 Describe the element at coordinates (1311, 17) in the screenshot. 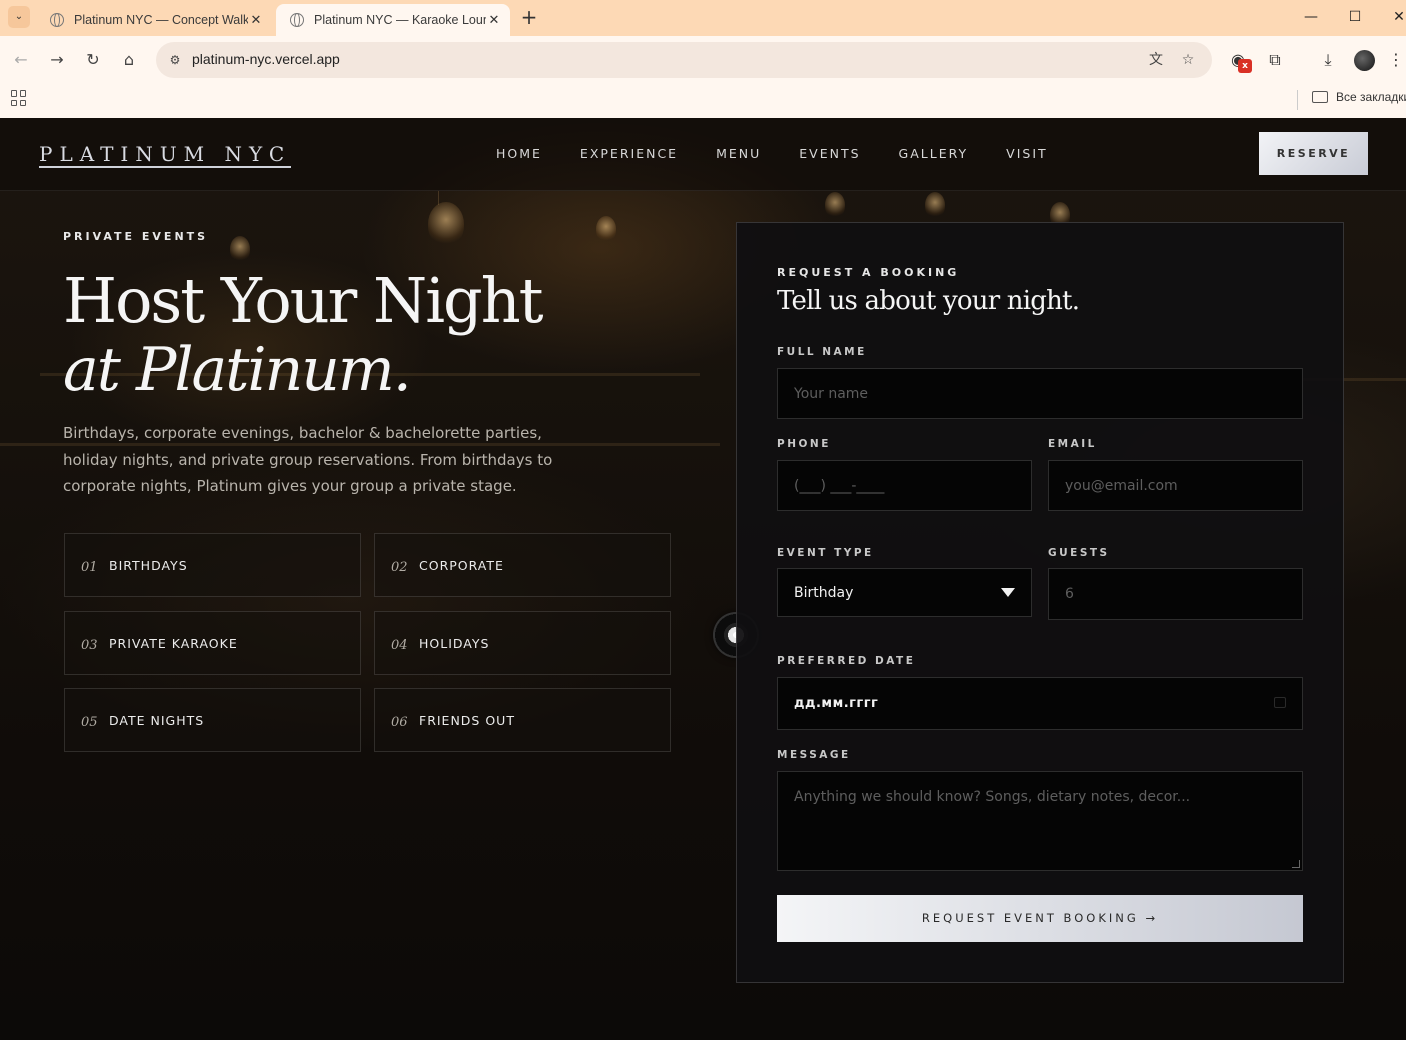

I see `minimize-button: —` at that location.